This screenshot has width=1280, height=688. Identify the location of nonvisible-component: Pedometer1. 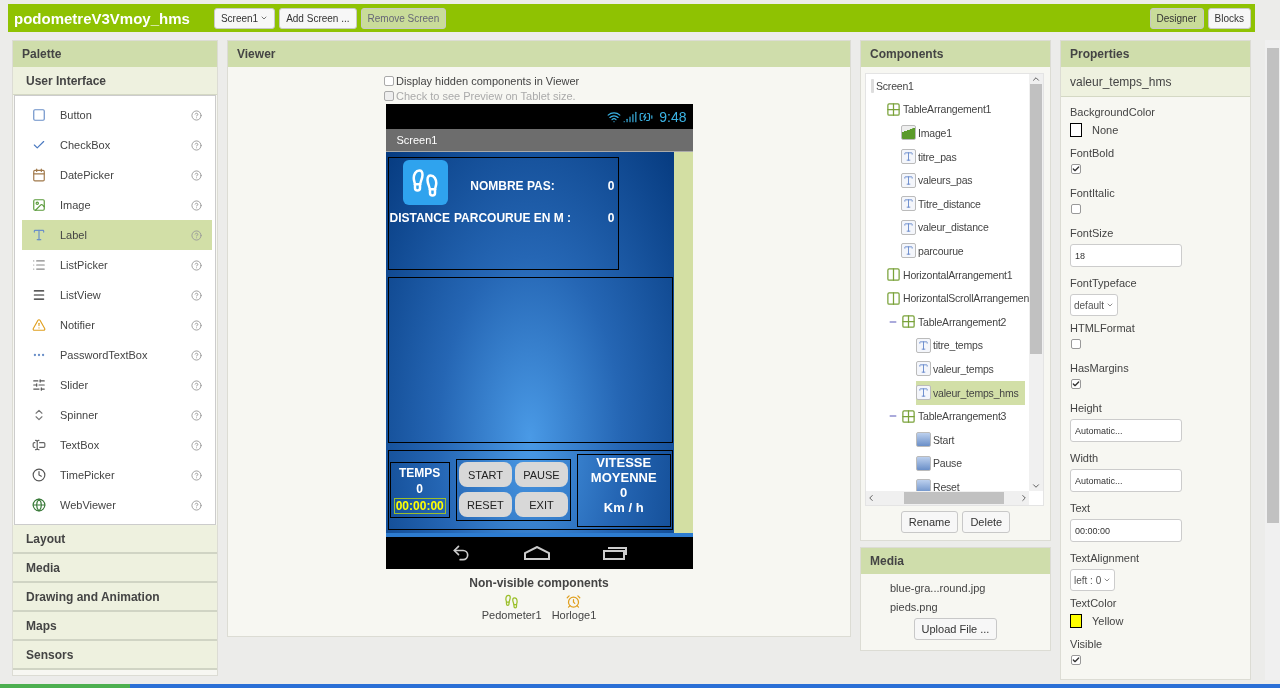
(511, 607).